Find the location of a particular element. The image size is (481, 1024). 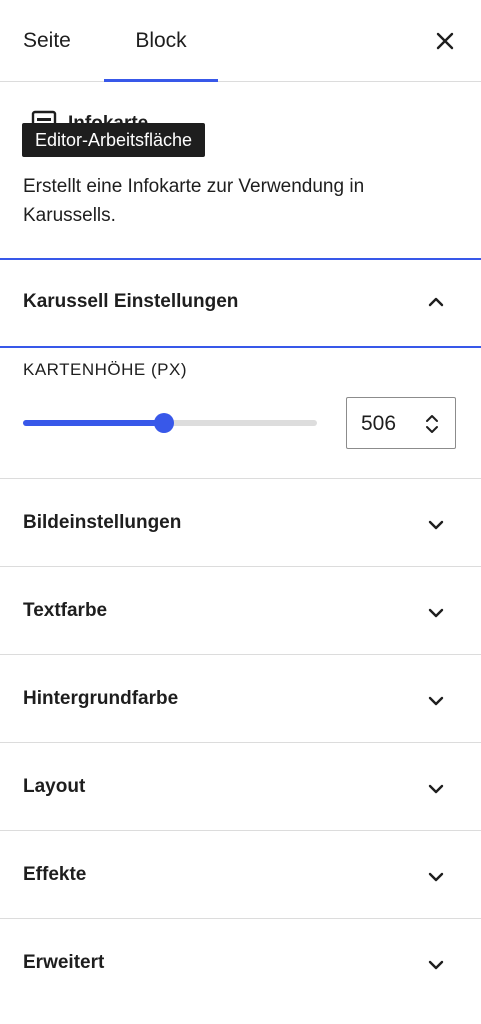

panel-effekte: Effekte is located at coordinates (240, 874).